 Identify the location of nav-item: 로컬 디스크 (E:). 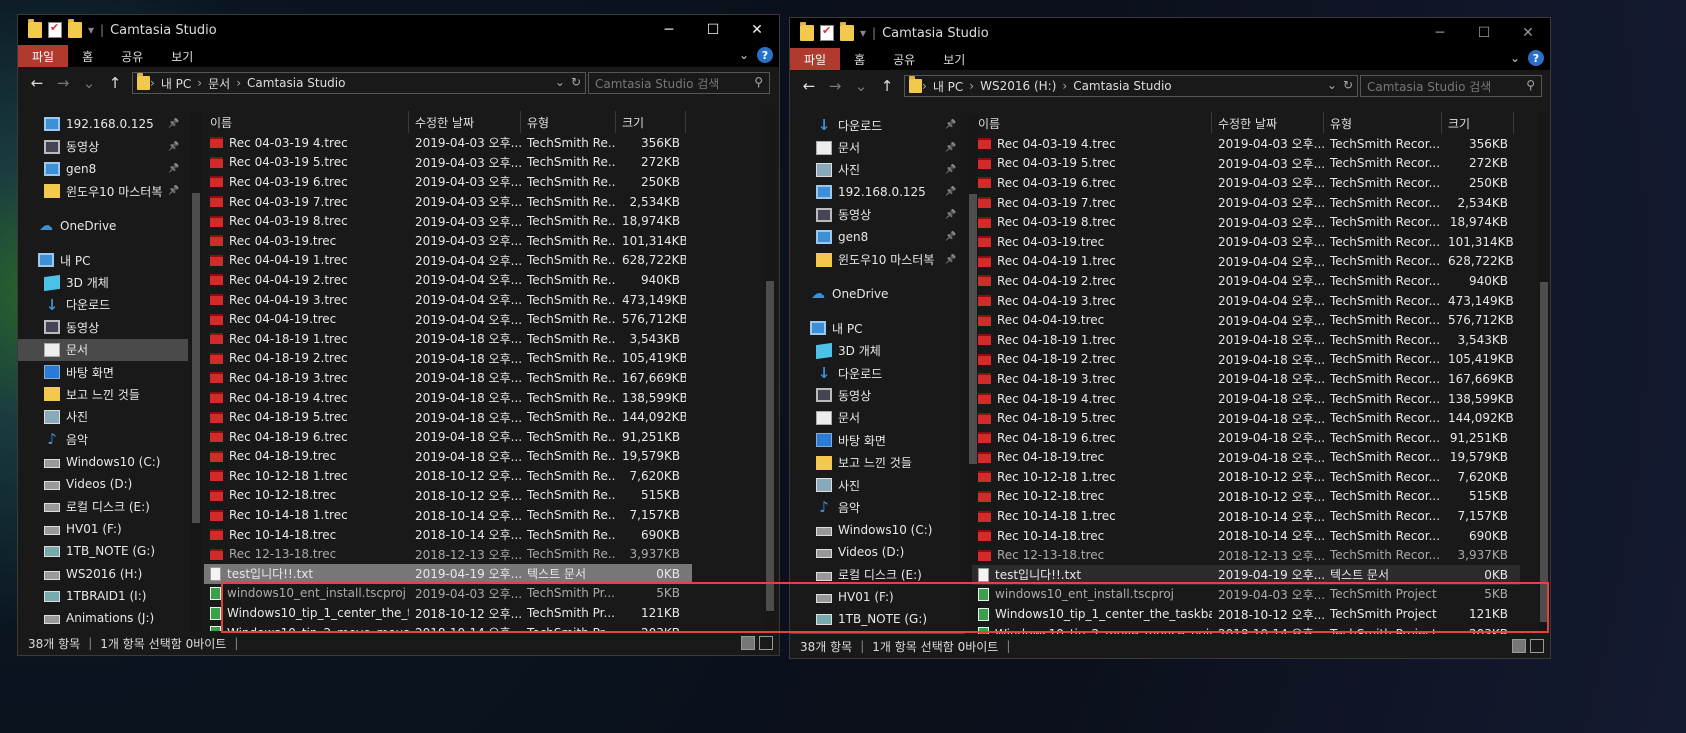
(877, 574).